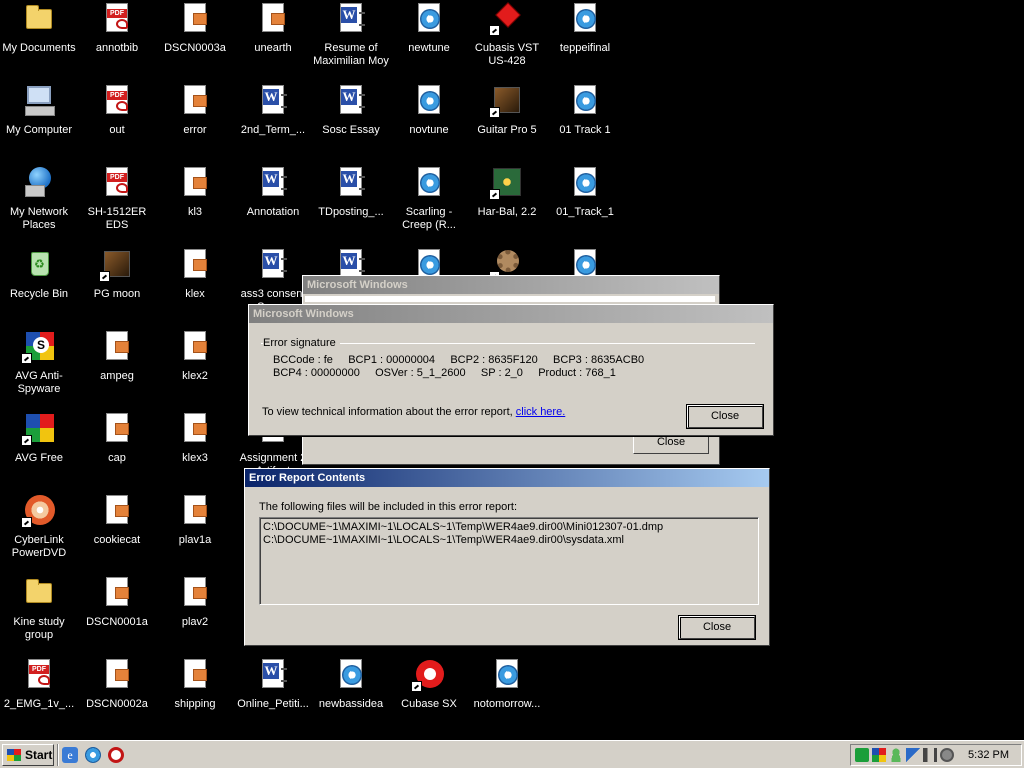 This screenshot has height=768, width=1024. I want to click on start-label: Start, so click(39, 755).